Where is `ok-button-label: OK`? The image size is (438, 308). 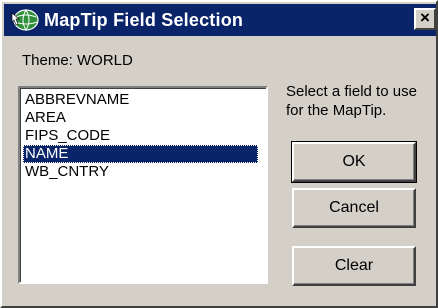
ok-button-label: OK is located at coordinates (354, 161).